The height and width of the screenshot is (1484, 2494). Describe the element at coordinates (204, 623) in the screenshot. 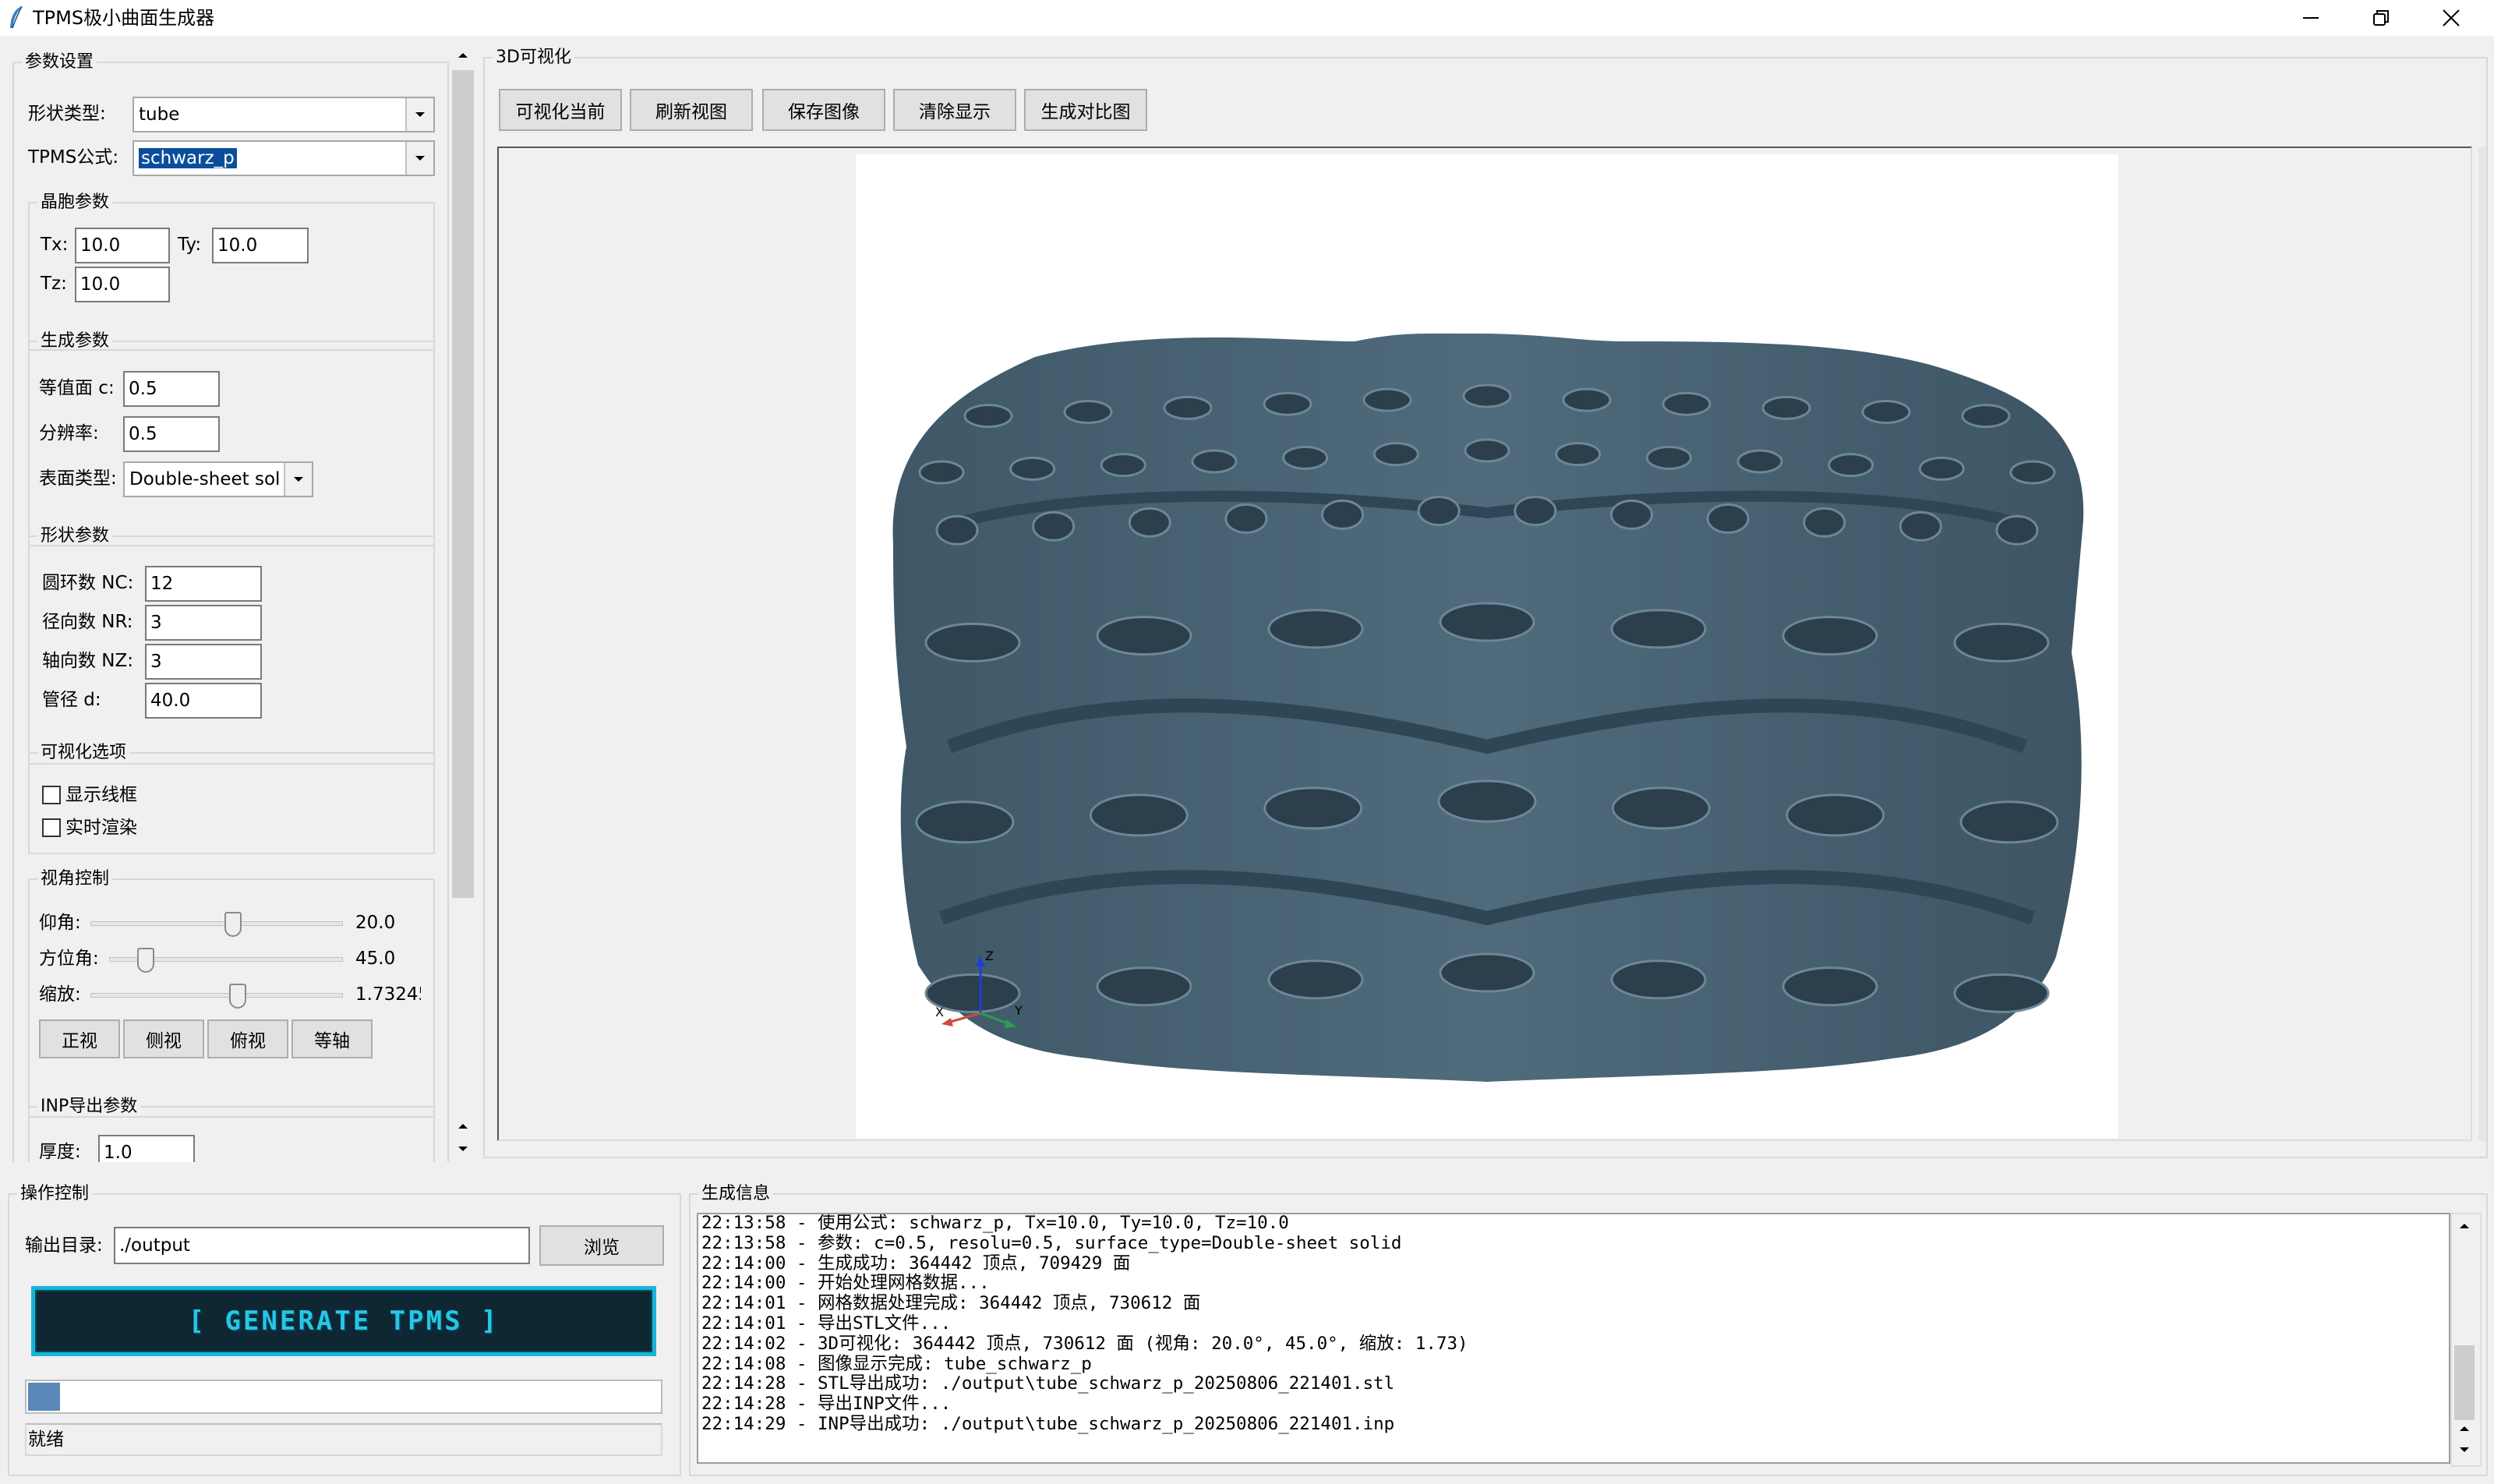

I see `nr-input` at that location.